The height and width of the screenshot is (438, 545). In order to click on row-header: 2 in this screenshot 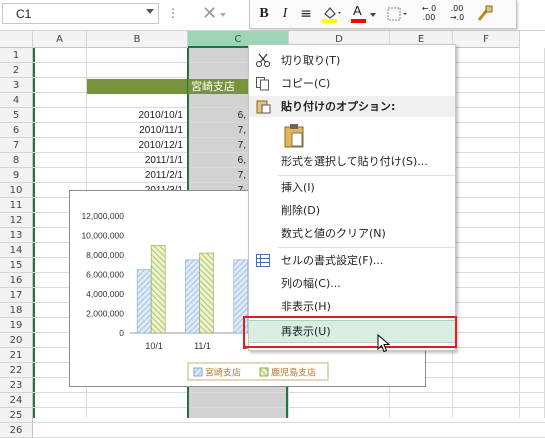, I will do `click(16, 70)`.